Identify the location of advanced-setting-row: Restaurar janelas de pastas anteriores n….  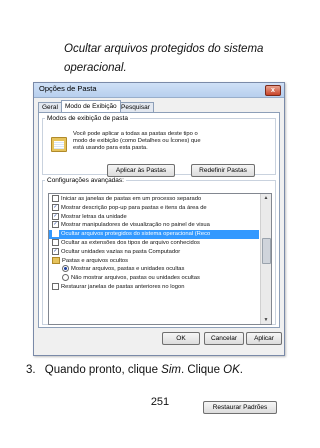
(154, 287).